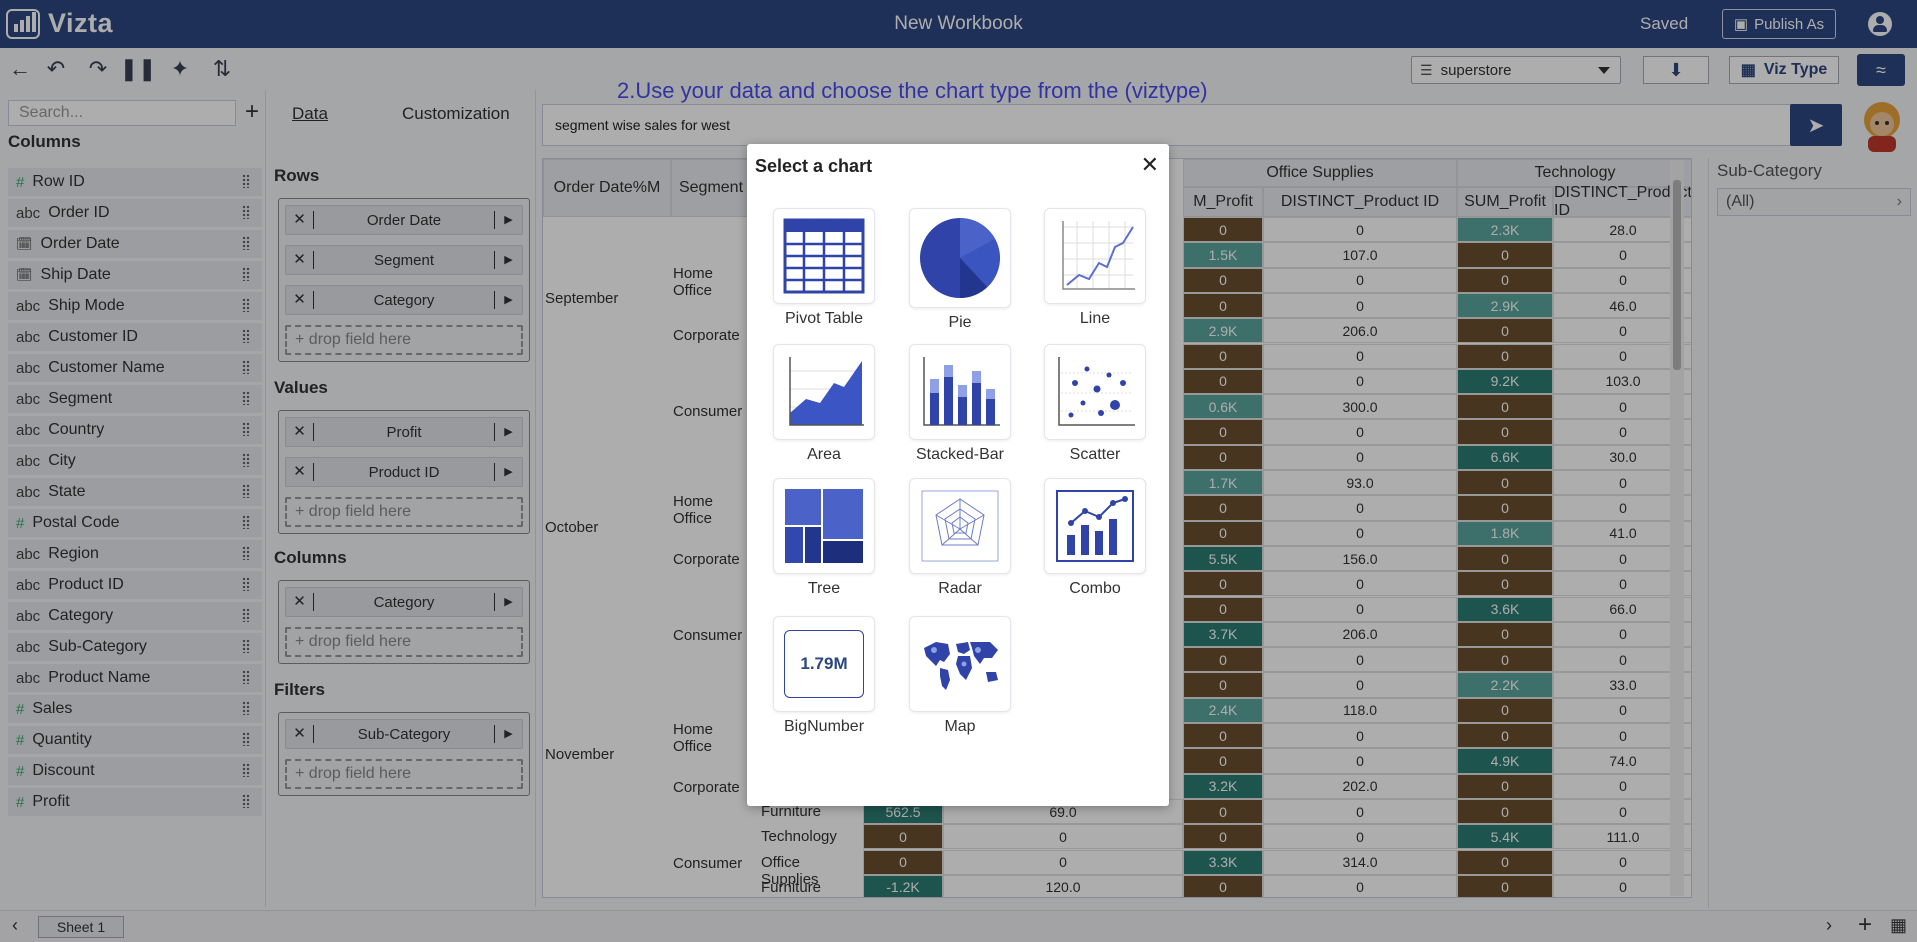 The width and height of the screenshot is (1917, 942). I want to click on close-icon: ✕, so click(1150, 165).